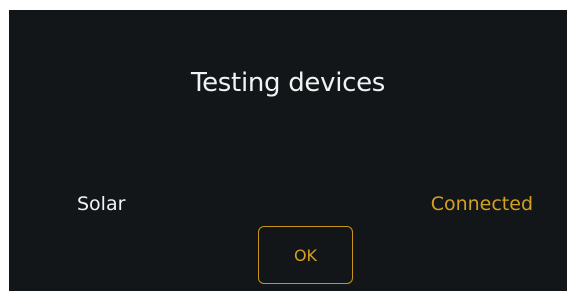 Image resolution: width=576 pixels, height=300 pixels. Describe the element at coordinates (101, 204) in the screenshot. I see `device-name: Solar` at that location.